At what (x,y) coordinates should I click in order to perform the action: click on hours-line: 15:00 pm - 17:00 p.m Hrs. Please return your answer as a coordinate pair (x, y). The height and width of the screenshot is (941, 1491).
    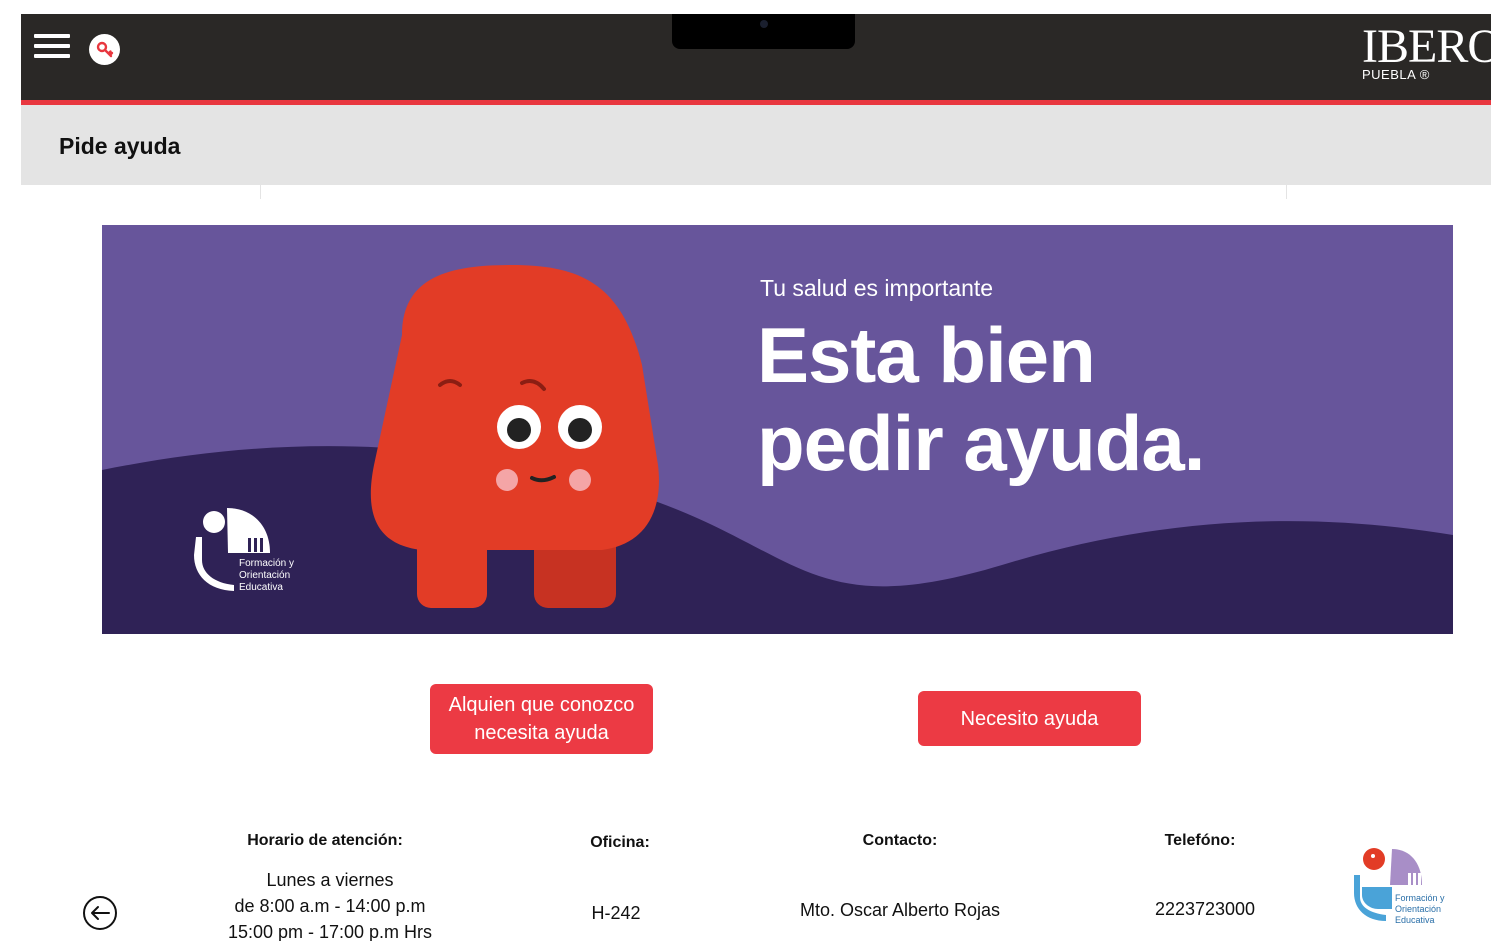
    Looking at the image, I should click on (330, 931).